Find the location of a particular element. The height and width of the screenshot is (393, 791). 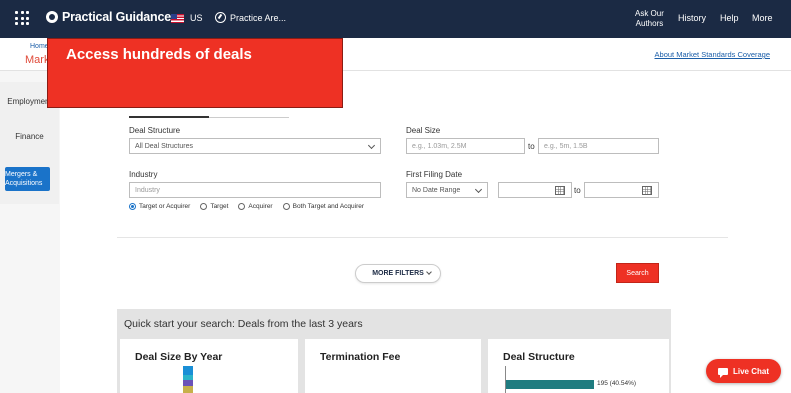

deal-structure-bar is located at coordinates (550, 384).